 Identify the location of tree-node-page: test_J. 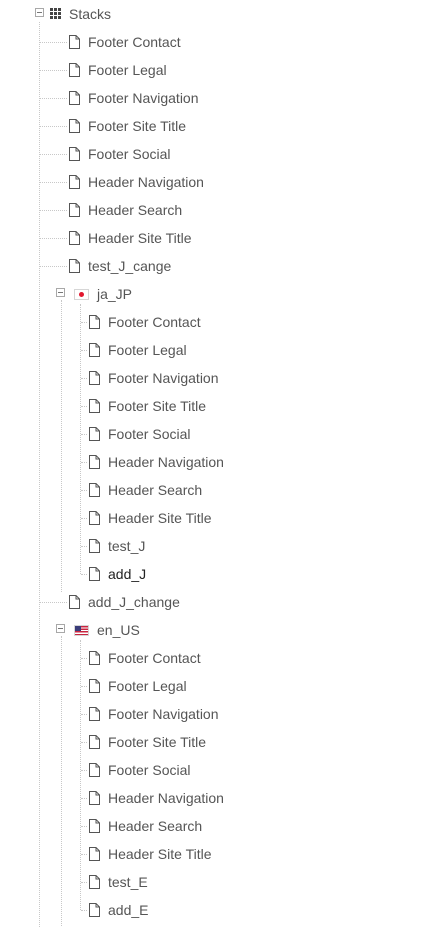
(117, 546).